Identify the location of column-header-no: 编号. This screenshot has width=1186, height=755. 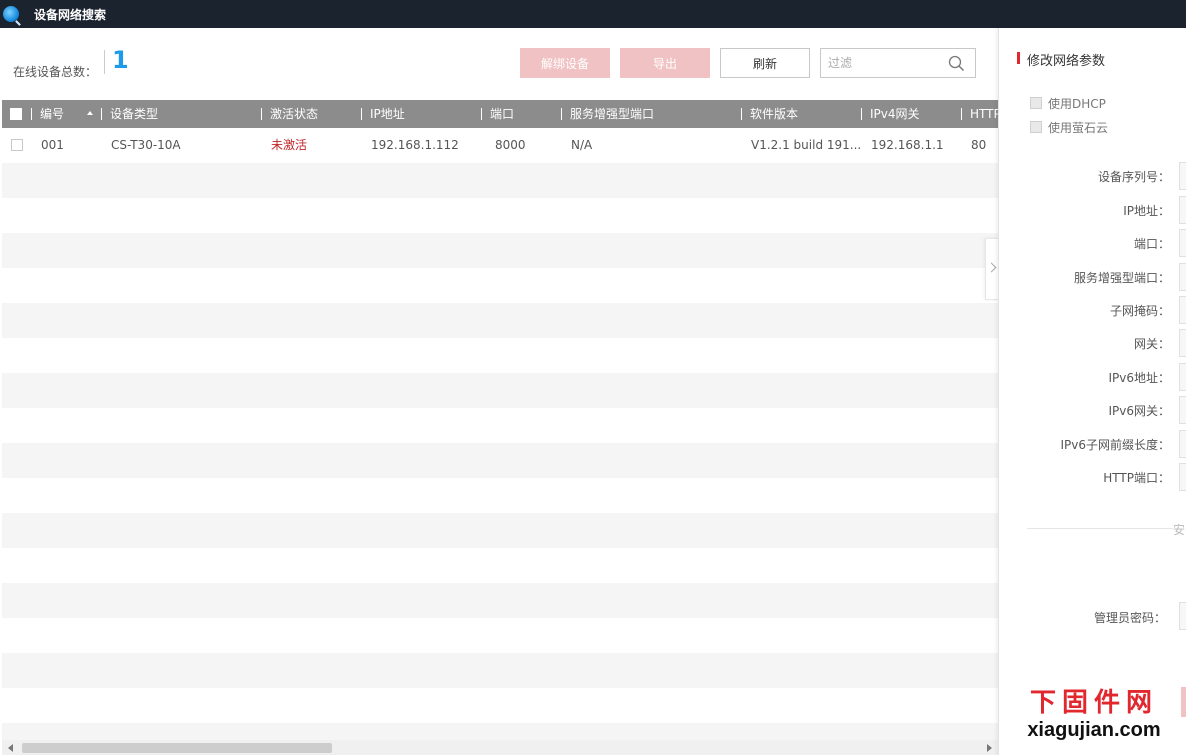
(52, 114).